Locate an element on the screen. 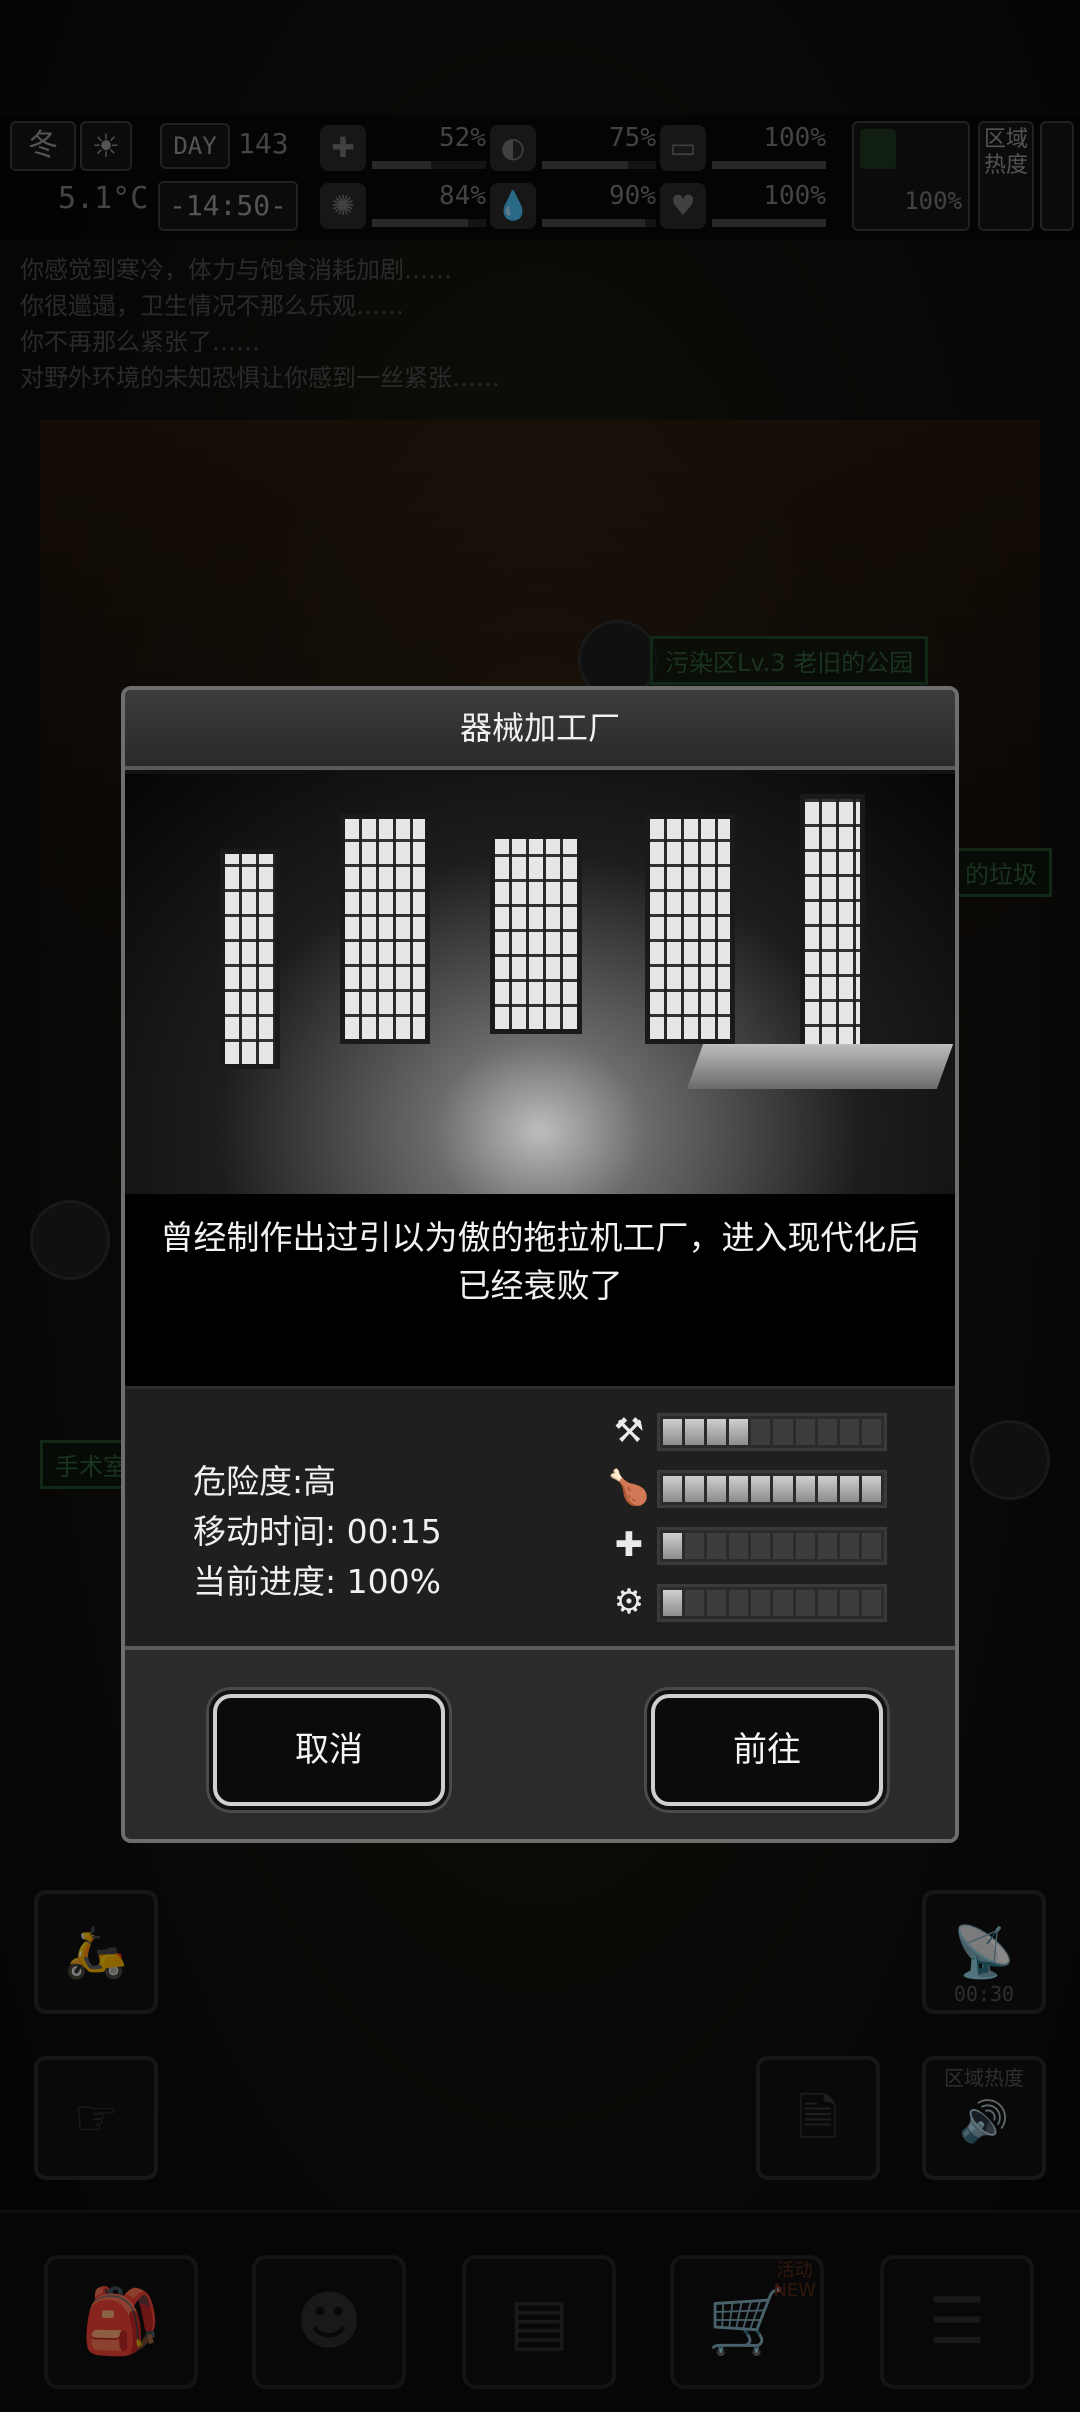 The image size is (1080, 2412). travel-time-label: 移动时间: is located at coordinates (265, 1531).